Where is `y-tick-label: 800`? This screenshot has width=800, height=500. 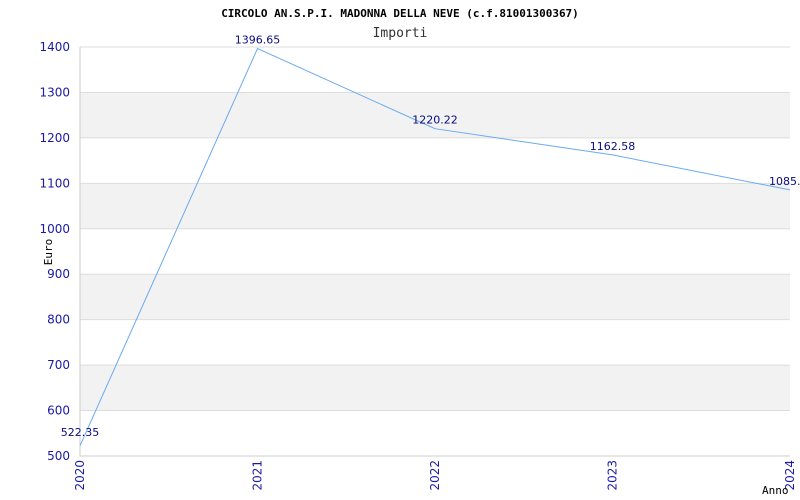
y-tick-label: 800 is located at coordinates (58, 320).